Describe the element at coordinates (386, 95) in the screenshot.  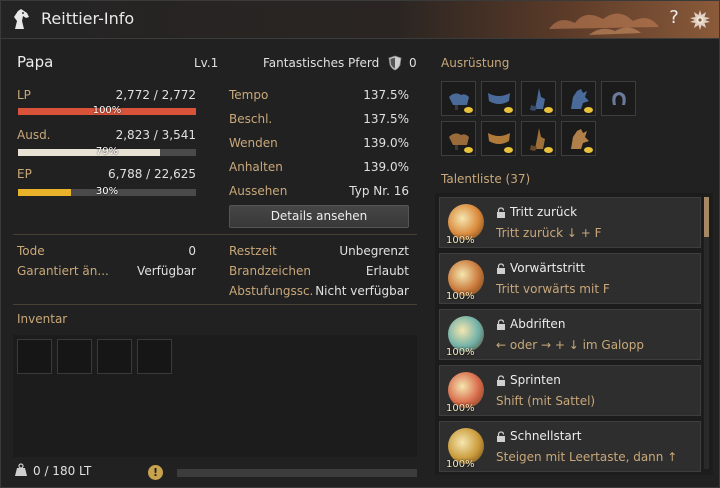
I see `speed-value: 137.5%` at that location.